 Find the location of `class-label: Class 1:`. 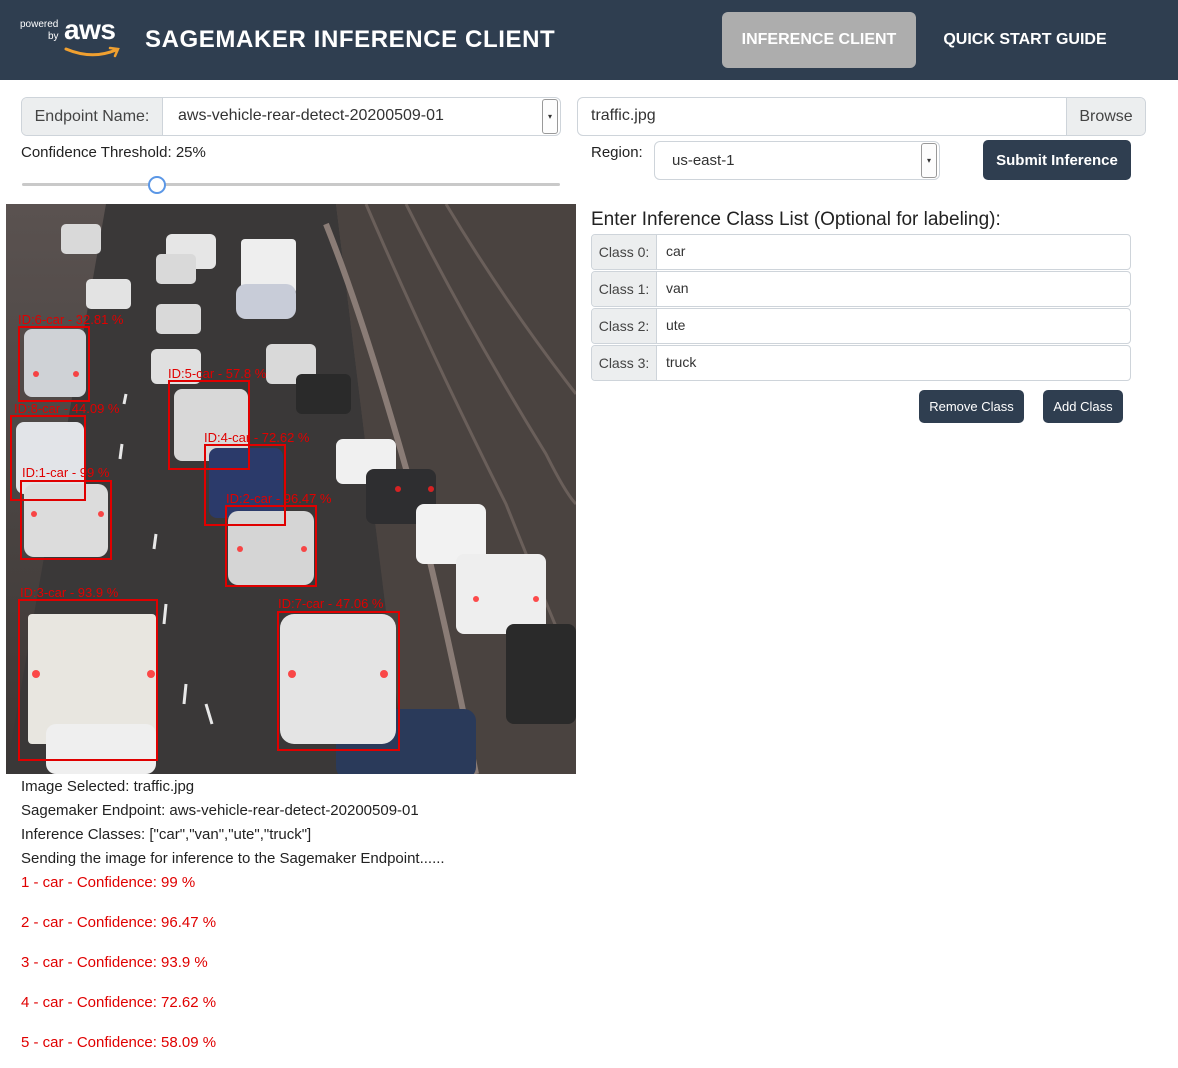

class-label: Class 1: is located at coordinates (624, 289).